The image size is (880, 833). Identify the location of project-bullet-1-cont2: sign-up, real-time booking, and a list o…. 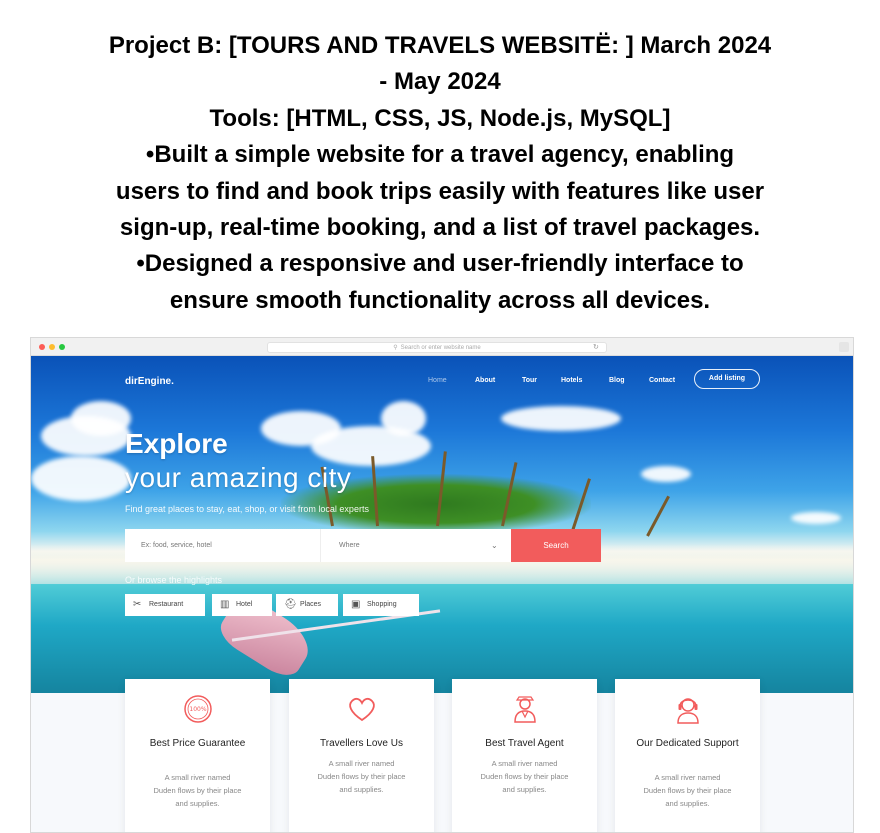
(440, 228).